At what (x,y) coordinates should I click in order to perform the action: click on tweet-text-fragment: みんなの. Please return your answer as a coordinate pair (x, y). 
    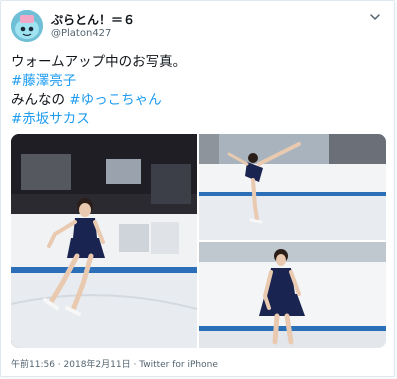
    Looking at the image, I should click on (40, 100).